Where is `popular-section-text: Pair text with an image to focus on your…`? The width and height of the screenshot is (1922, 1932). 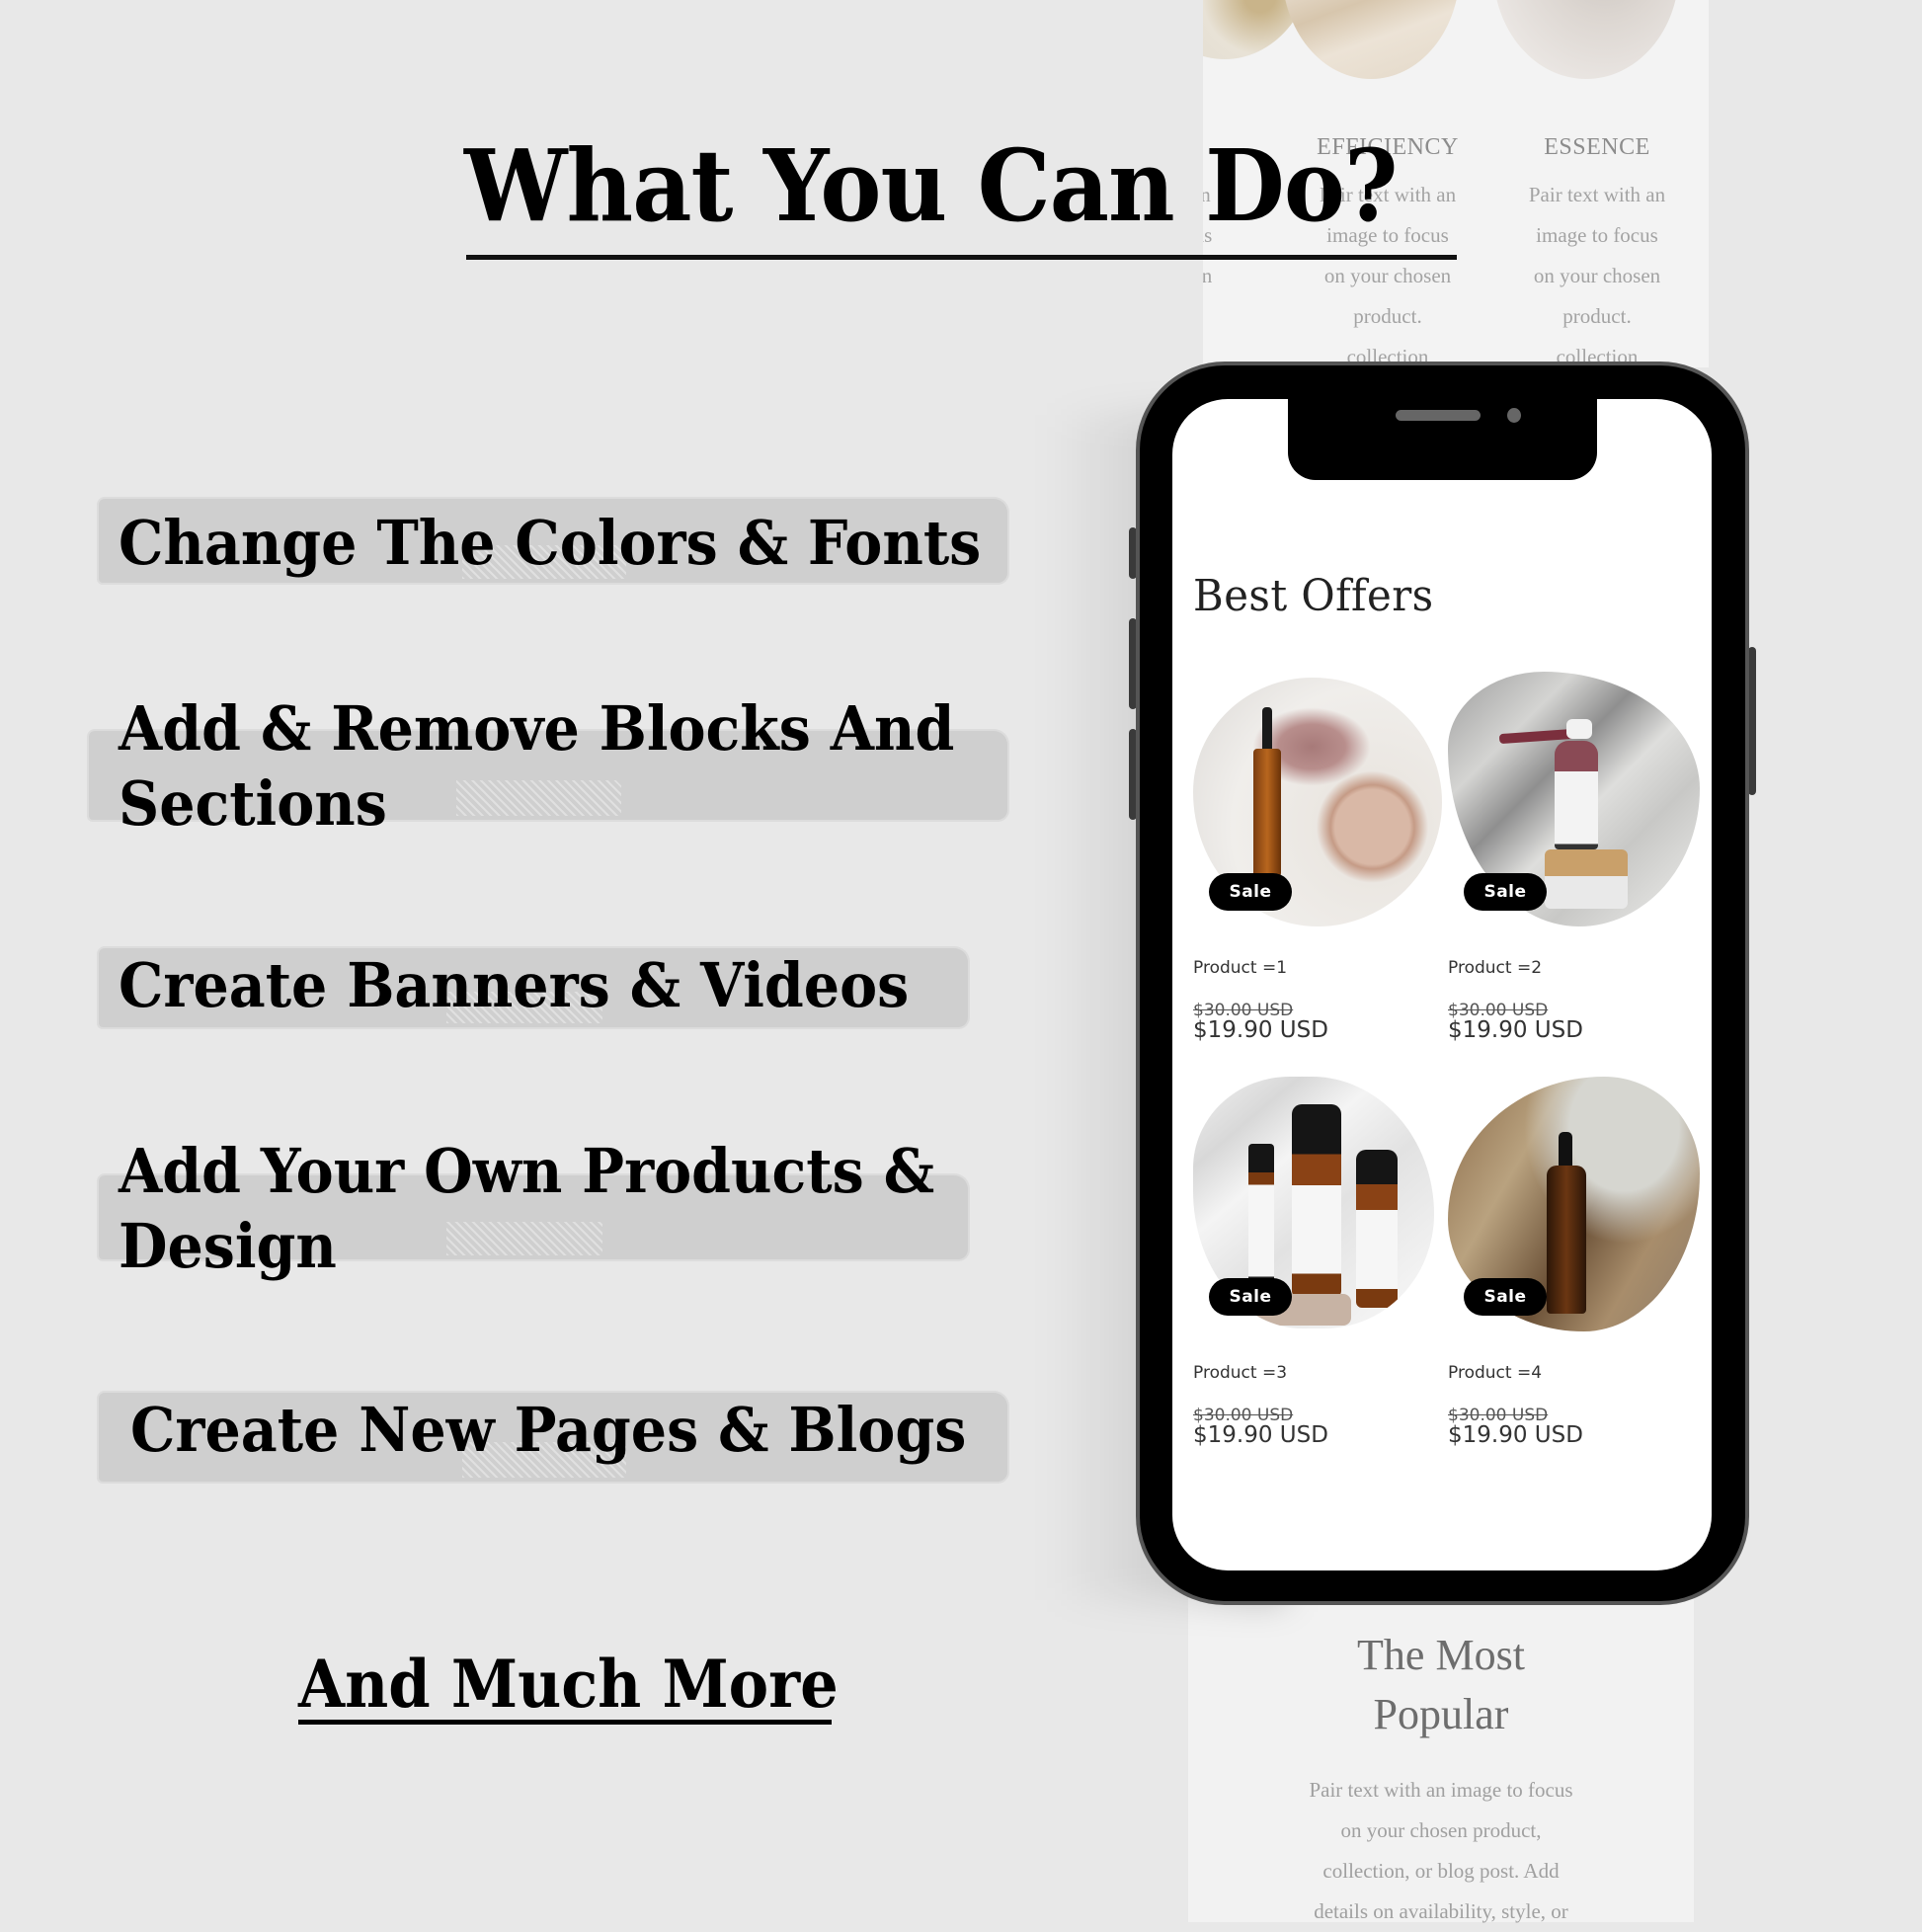
popular-section-text: Pair text with an image to focus on your… is located at coordinates (1441, 1850).